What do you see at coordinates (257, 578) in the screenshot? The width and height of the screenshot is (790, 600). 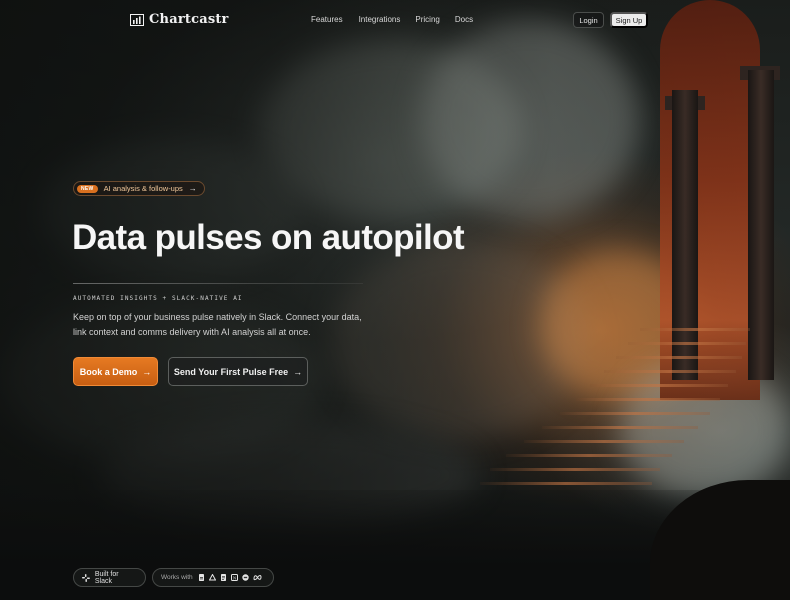 I see `meta-icon` at bounding box center [257, 578].